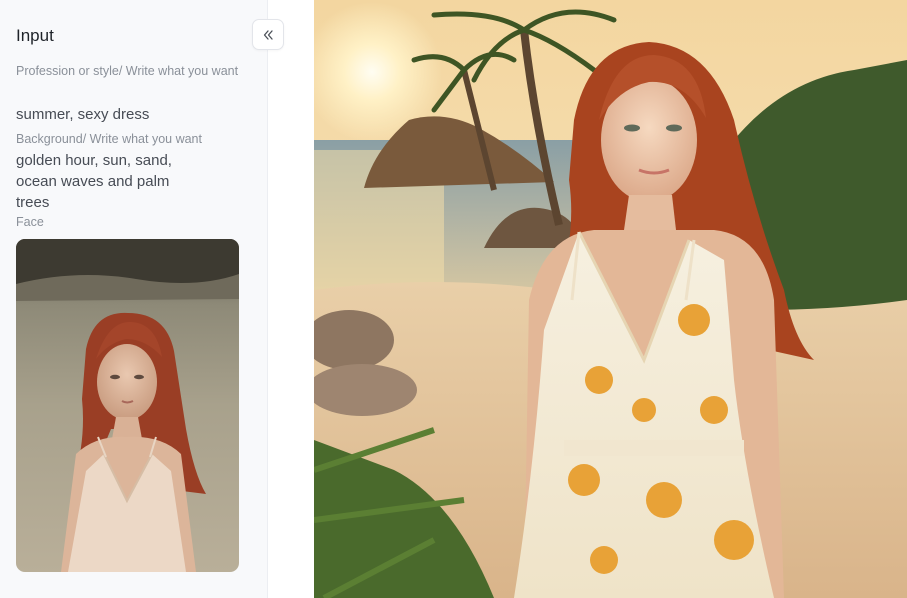  I want to click on double-chevron-left-icon, so click(268, 34).